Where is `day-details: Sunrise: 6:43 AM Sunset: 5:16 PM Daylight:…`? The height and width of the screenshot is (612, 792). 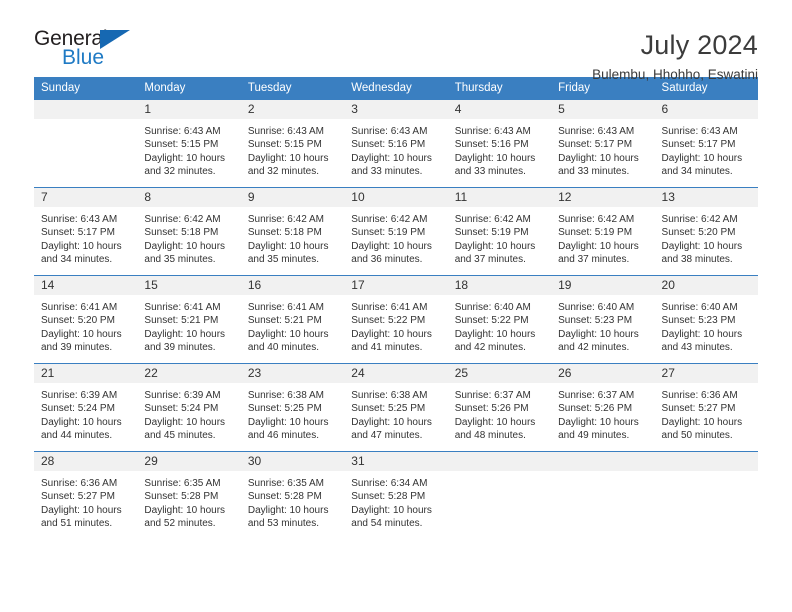
day-details: Sunrise: 6:43 AM Sunset: 5:16 PM Daylight:… is located at coordinates (395, 149).